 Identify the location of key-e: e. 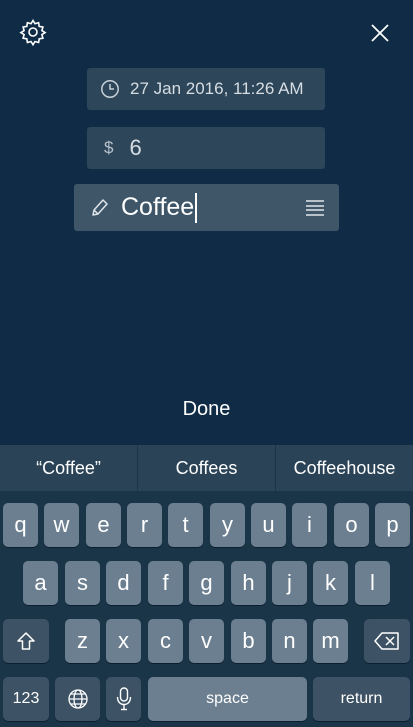
(103, 525).